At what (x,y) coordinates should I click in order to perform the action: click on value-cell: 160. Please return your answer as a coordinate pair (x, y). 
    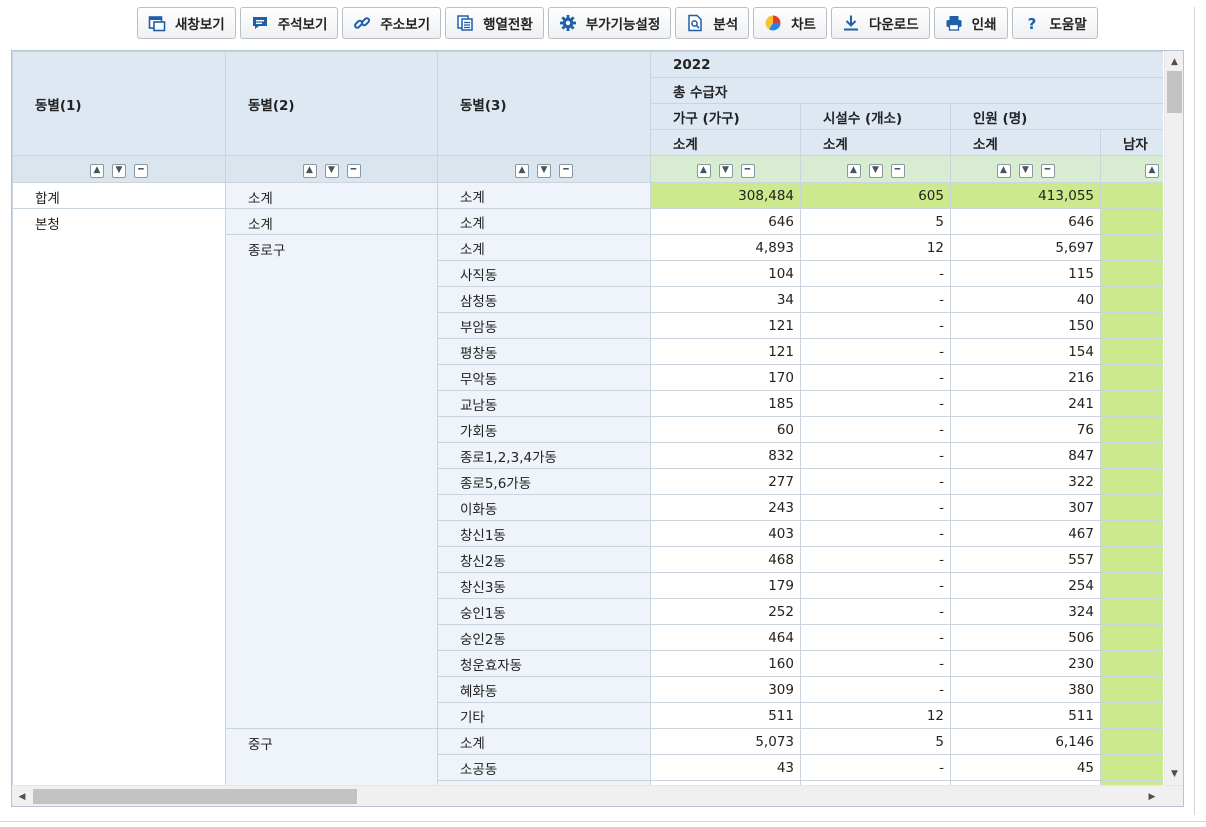
    Looking at the image, I should click on (725, 663).